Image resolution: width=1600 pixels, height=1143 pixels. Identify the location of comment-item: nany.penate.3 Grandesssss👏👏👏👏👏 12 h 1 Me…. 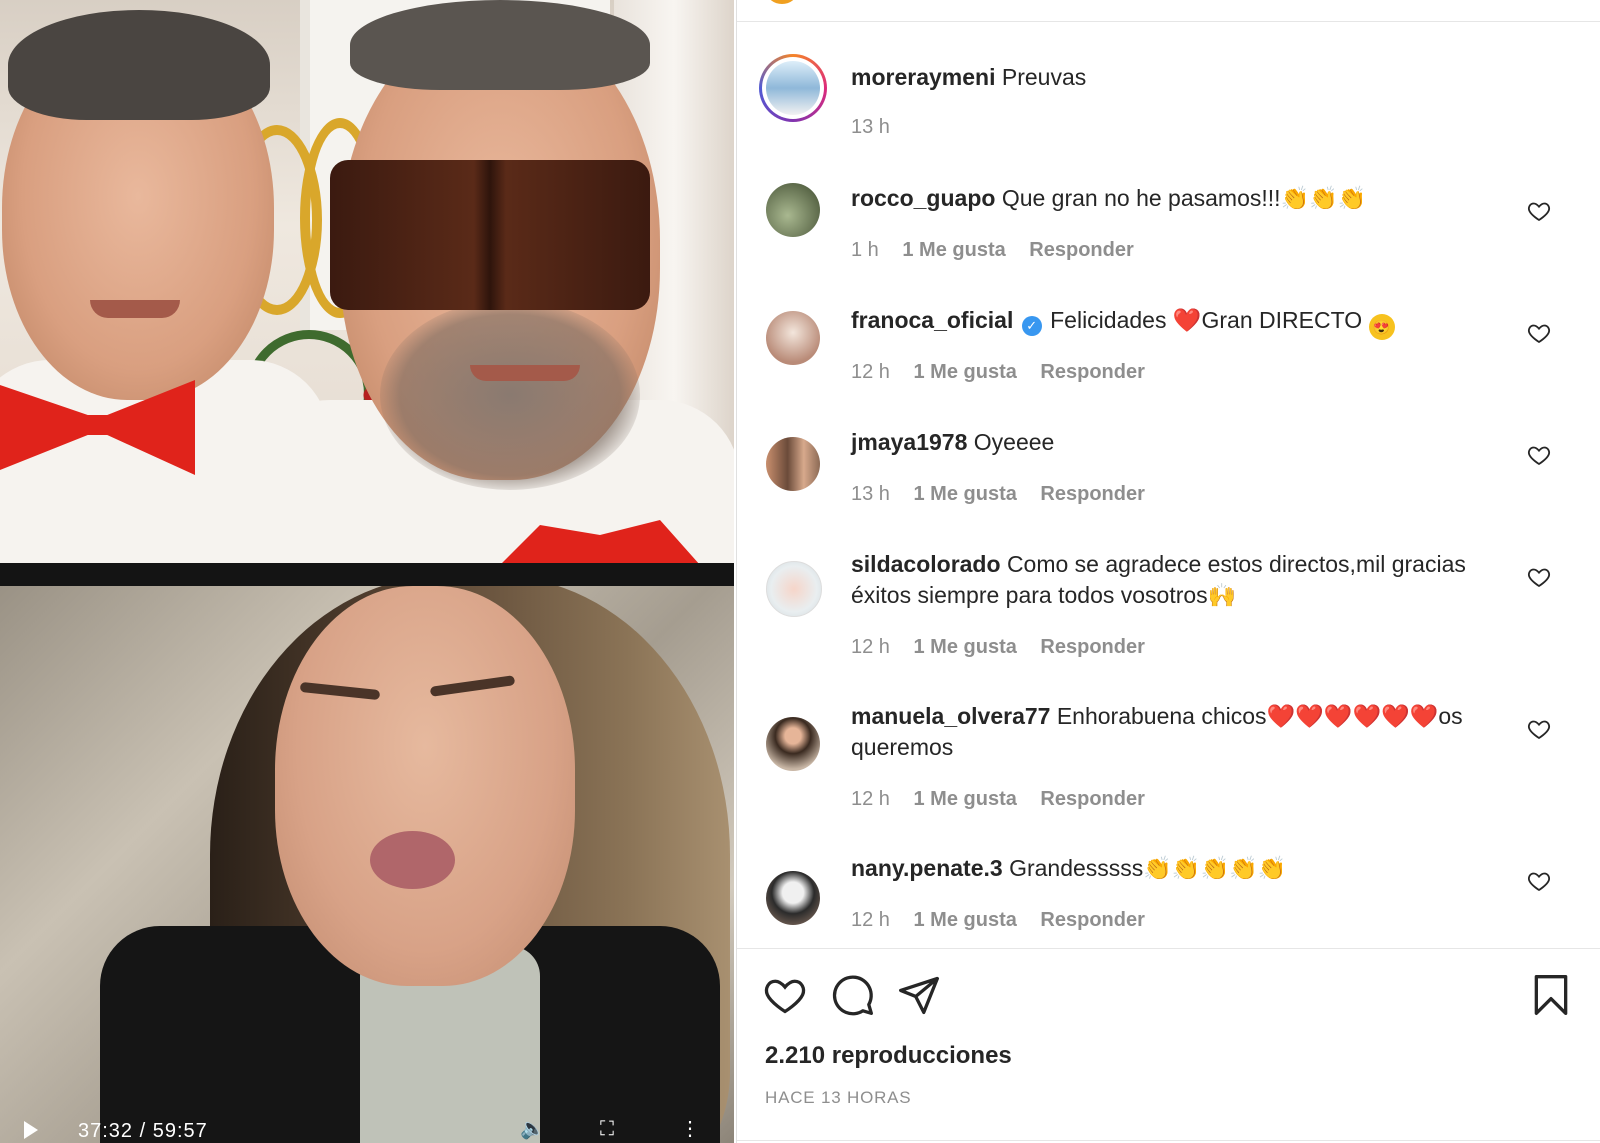
(1168, 895).